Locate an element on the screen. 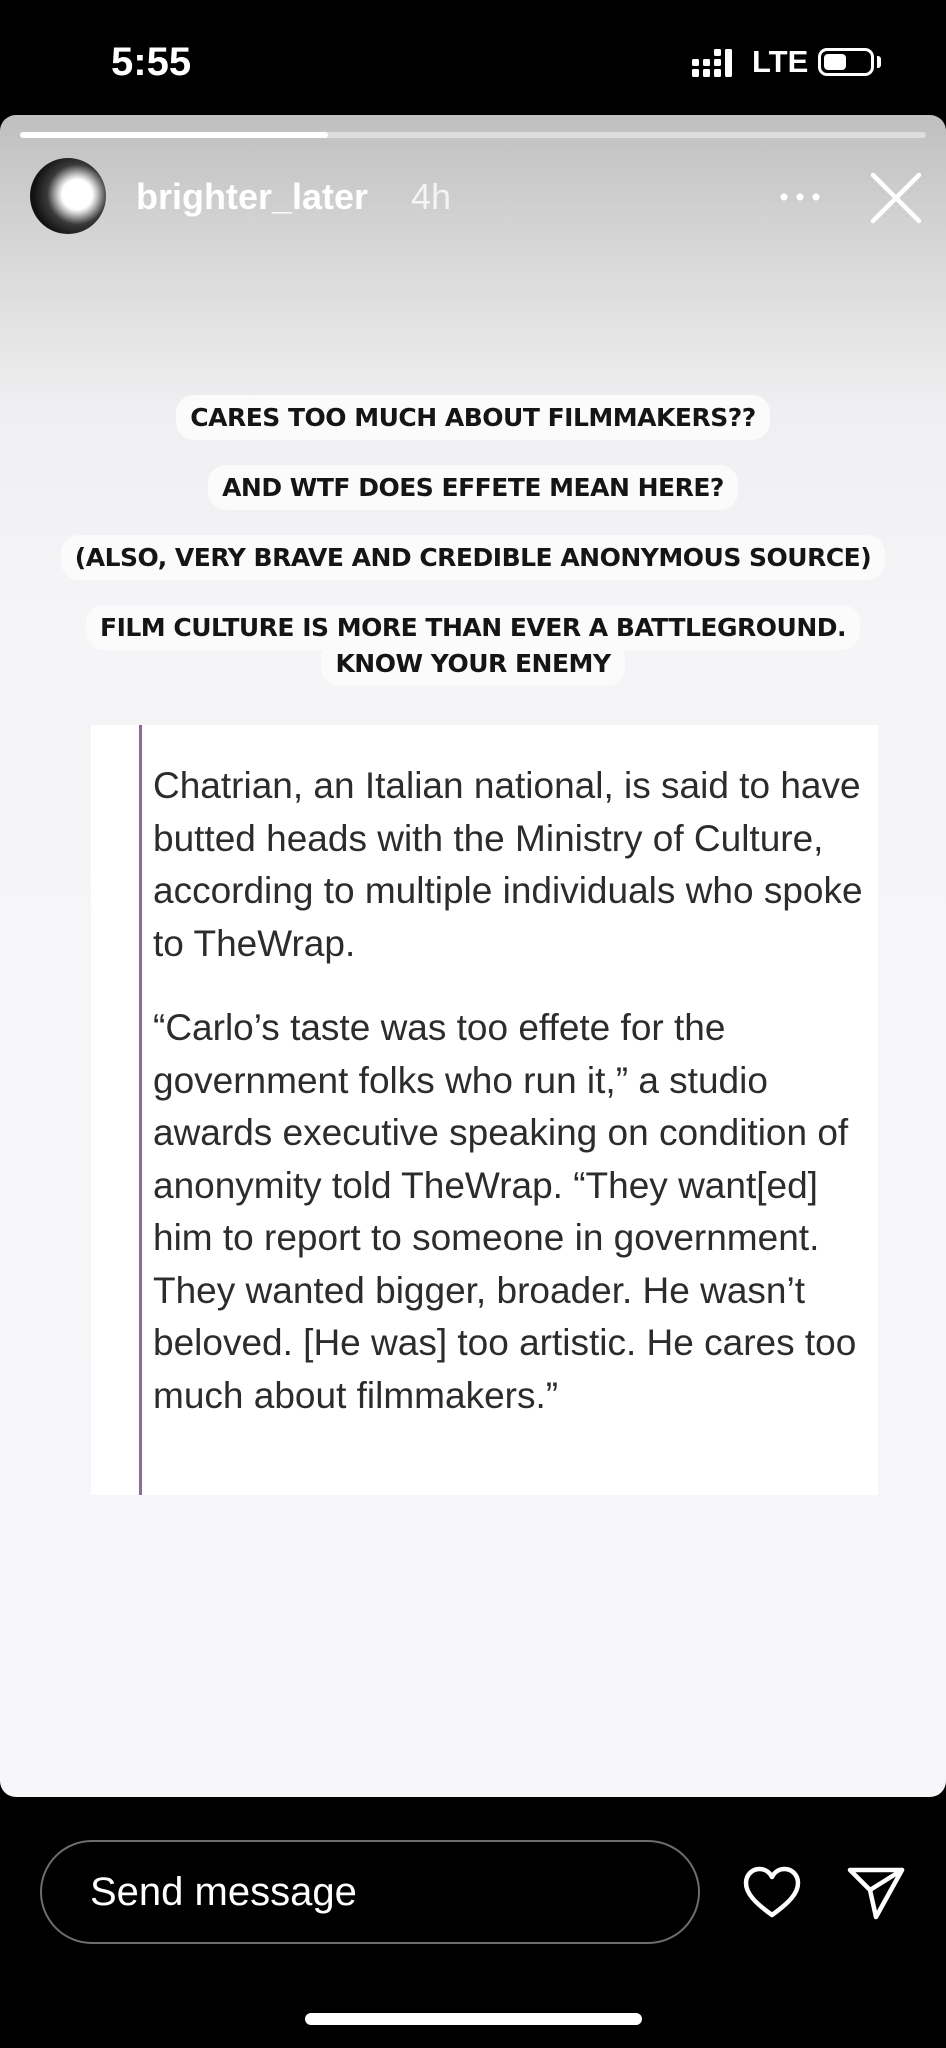  story-caption: KNOW YOUR ENEMY is located at coordinates (473, 663).